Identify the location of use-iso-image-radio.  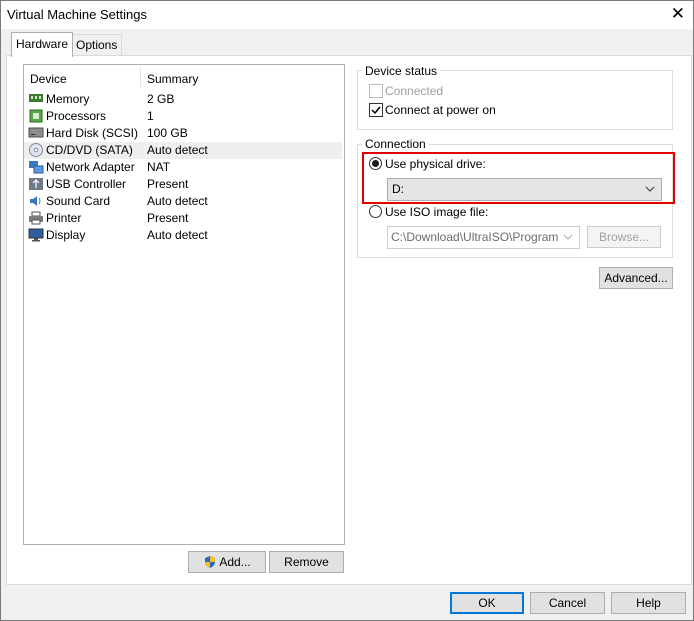
(375, 211).